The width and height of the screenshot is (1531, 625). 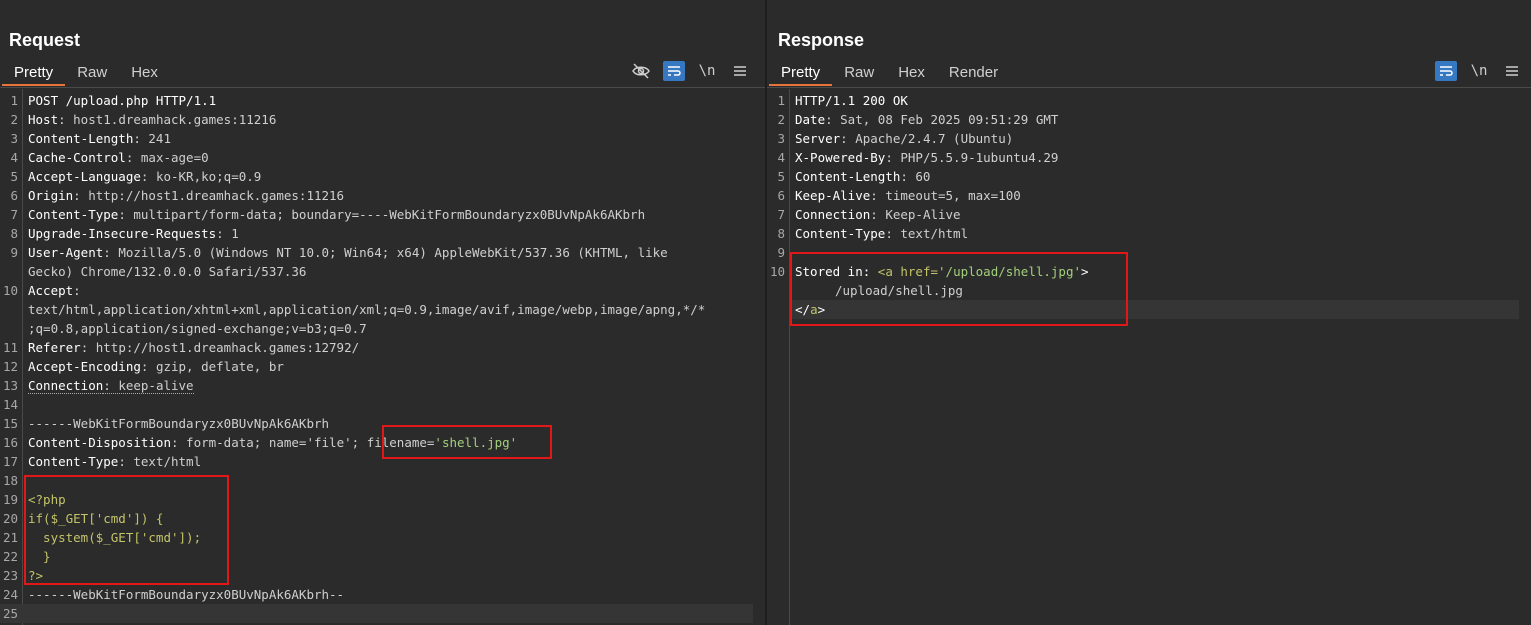 I want to click on code-line: 19 <?php, so click(x=376, y=499).